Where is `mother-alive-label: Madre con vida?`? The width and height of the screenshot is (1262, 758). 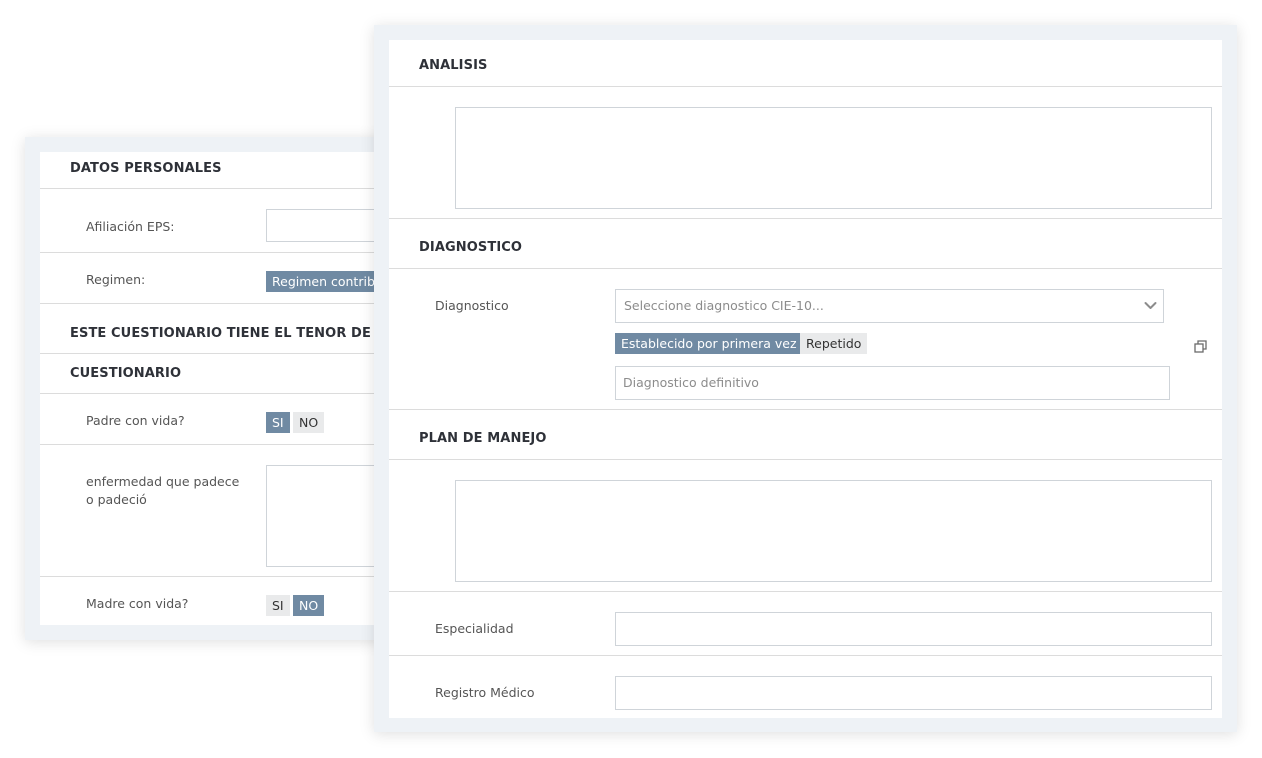
mother-alive-label: Madre con vida? is located at coordinates (137, 603).